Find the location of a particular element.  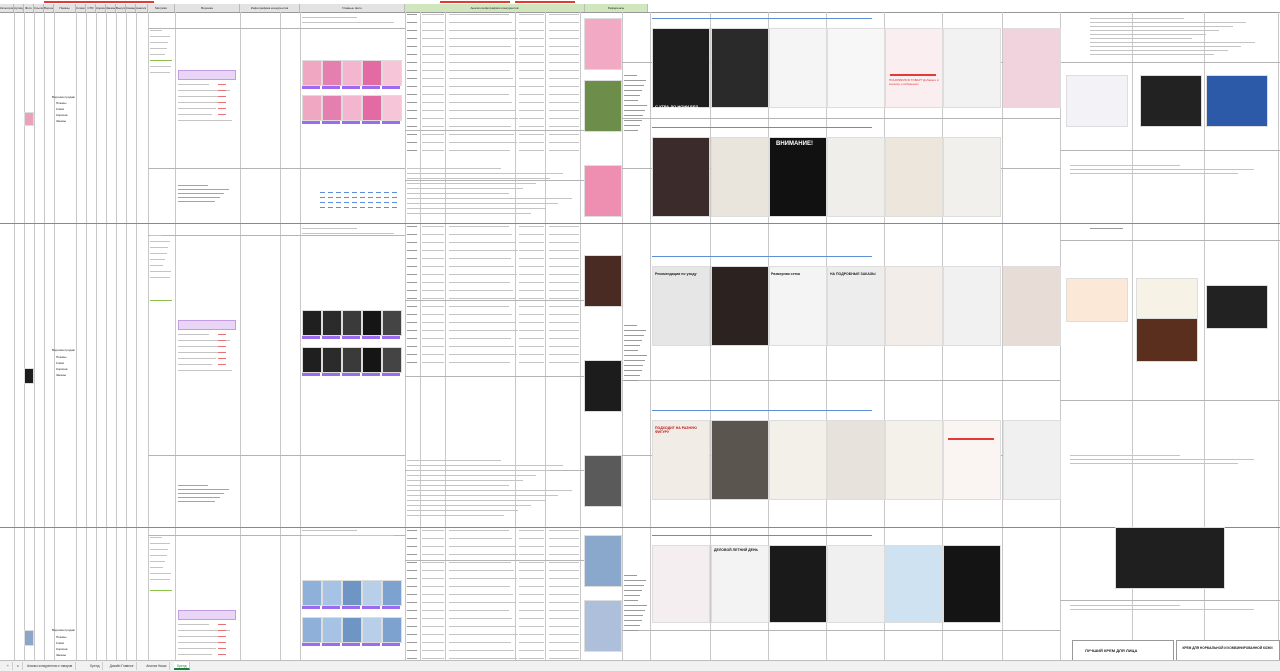

column-header: Инфографика конкурентов is located at coordinates (270, 8).